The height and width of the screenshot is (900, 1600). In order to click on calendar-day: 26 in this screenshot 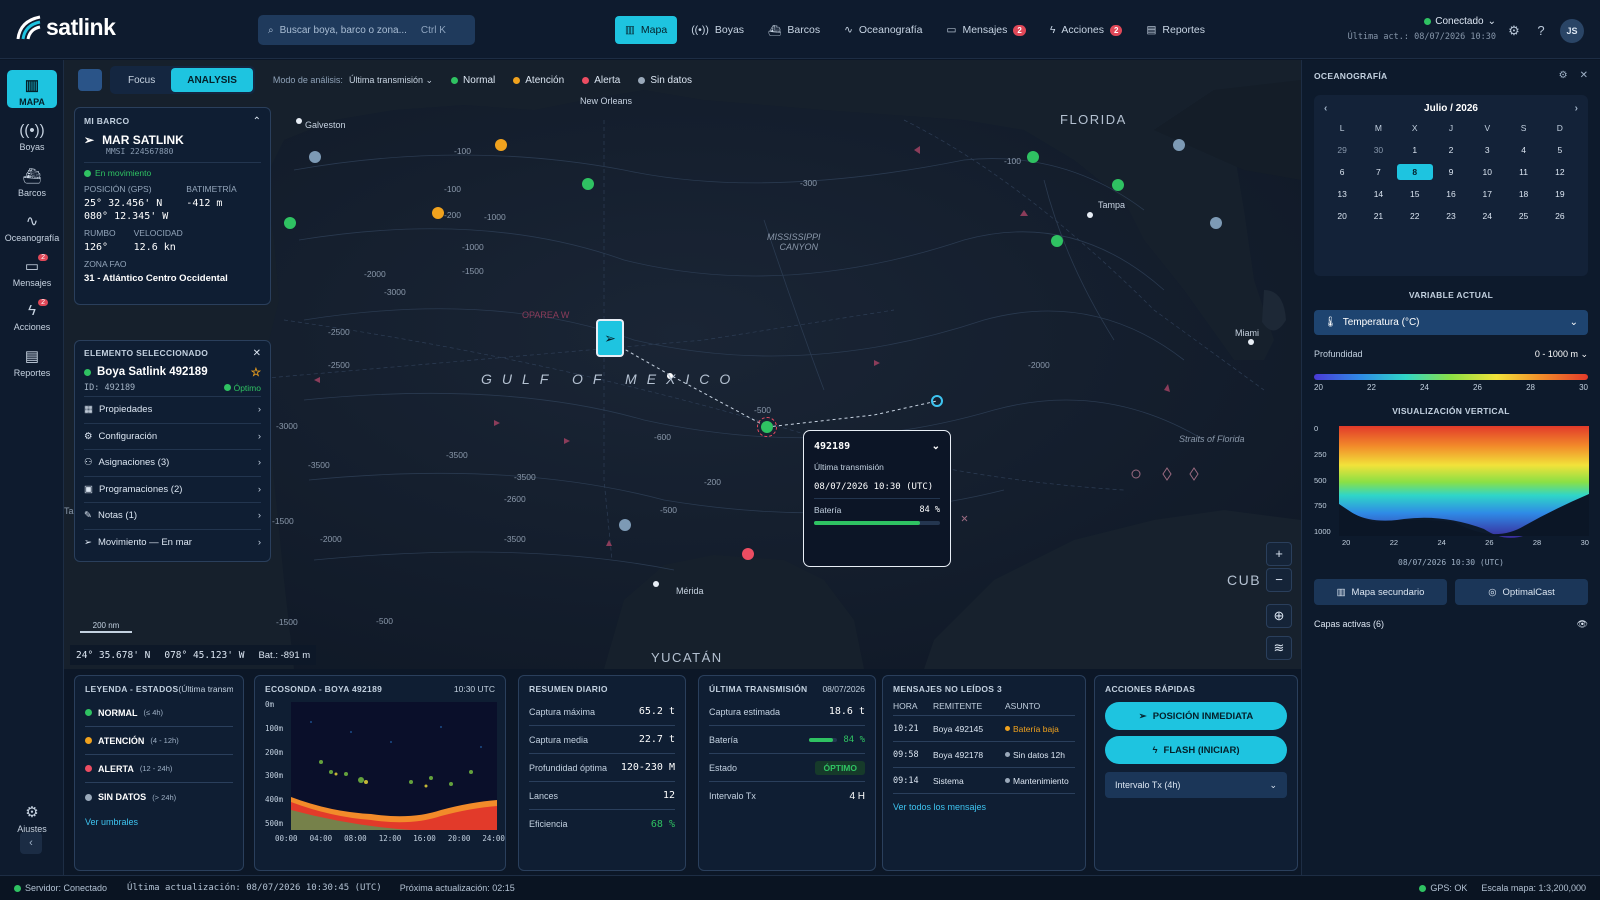, I will do `click(1560, 216)`.